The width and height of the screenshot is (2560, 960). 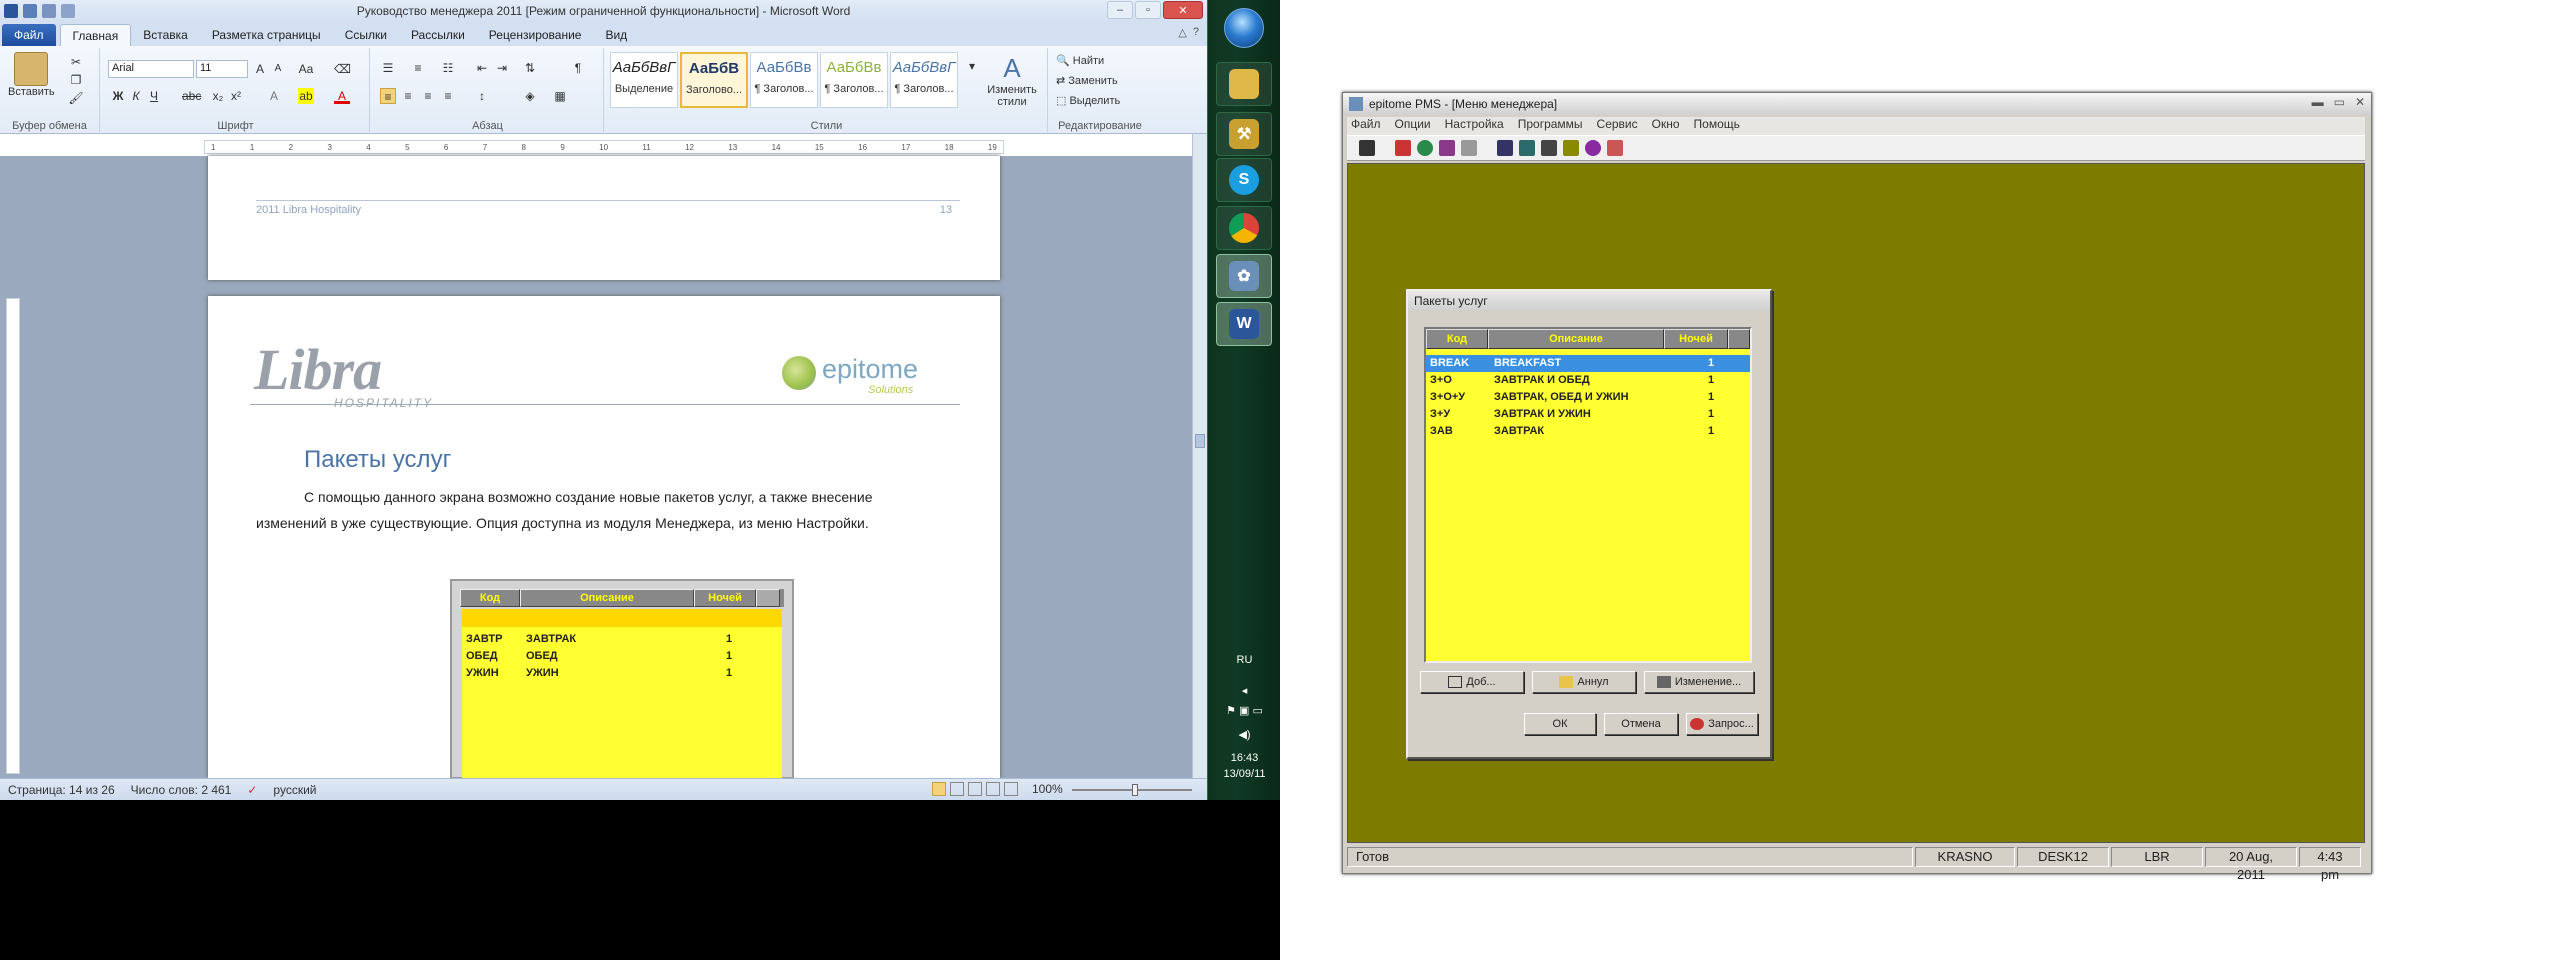 I want to click on toolbar-book-icon, so click(x=1527, y=148).